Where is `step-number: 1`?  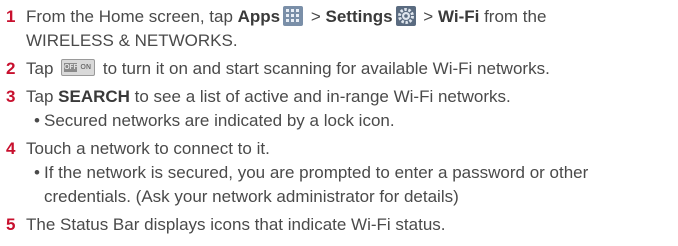
step-number: 1 is located at coordinates (11, 16).